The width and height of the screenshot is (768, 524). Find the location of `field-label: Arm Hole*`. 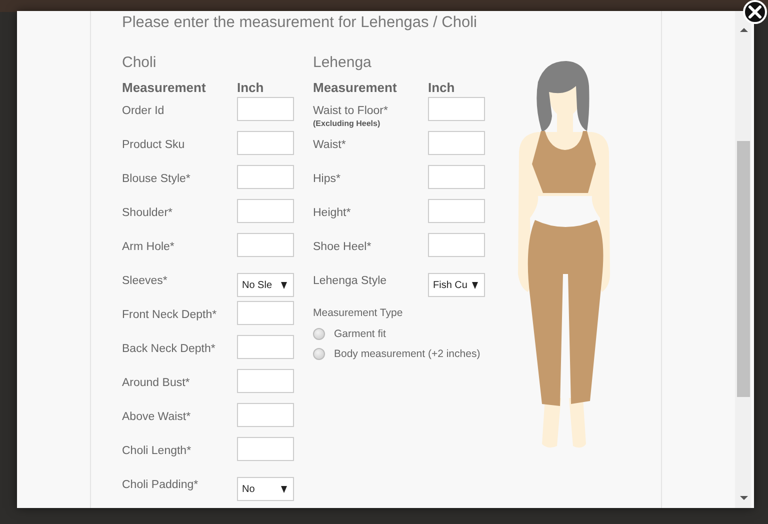

field-label: Arm Hole* is located at coordinates (149, 247).